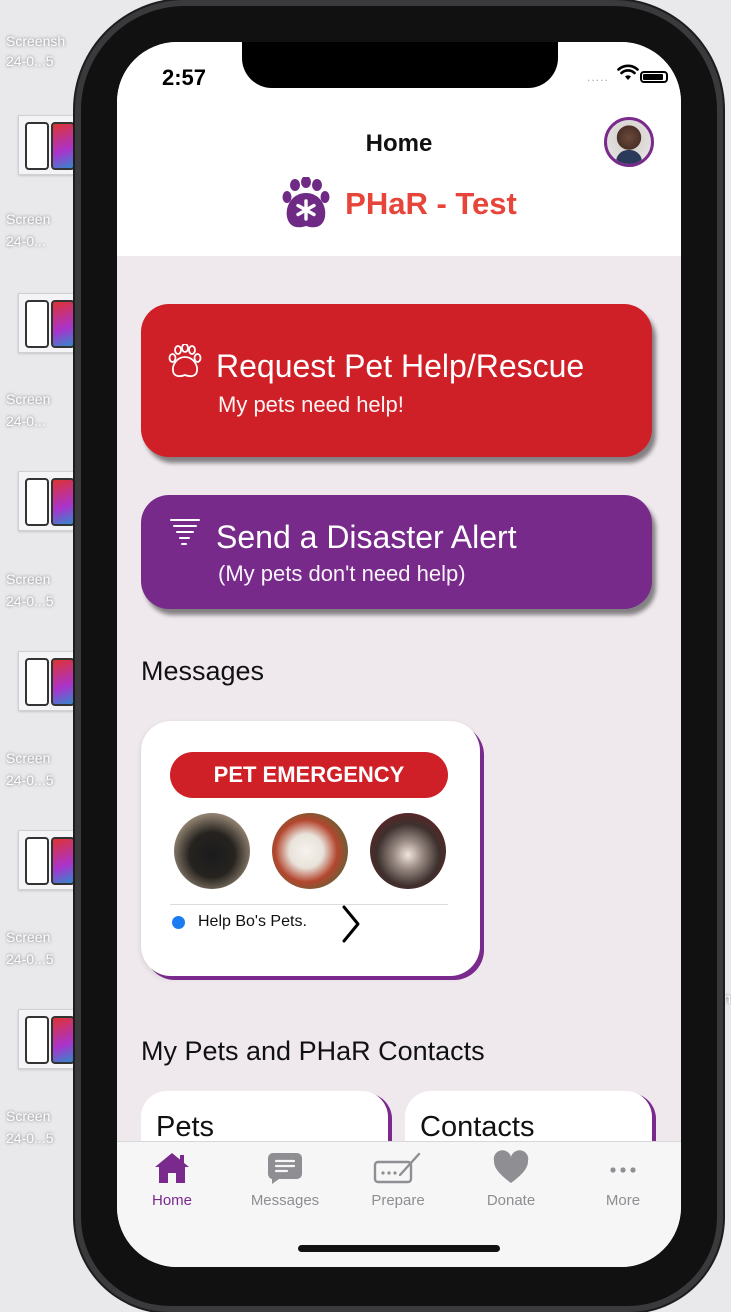 The width and height of the screenshot is (731, 1312). I want to click on tab-home: Home, so click(172, 1179).